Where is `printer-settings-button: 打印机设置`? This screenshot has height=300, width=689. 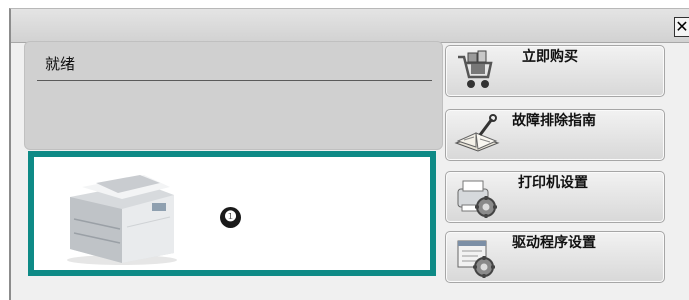 printer-settings-button: 打印机设置 is located at coordinates (555, 197).